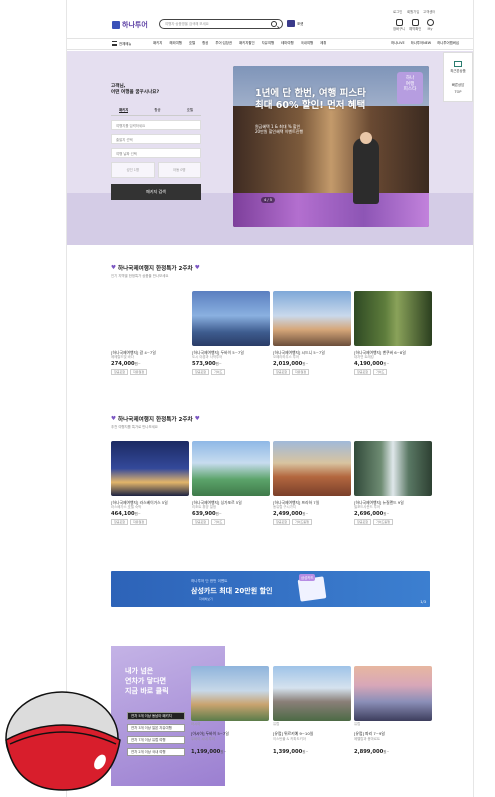  I want to click on mypage-button: My, so click(430, 25).